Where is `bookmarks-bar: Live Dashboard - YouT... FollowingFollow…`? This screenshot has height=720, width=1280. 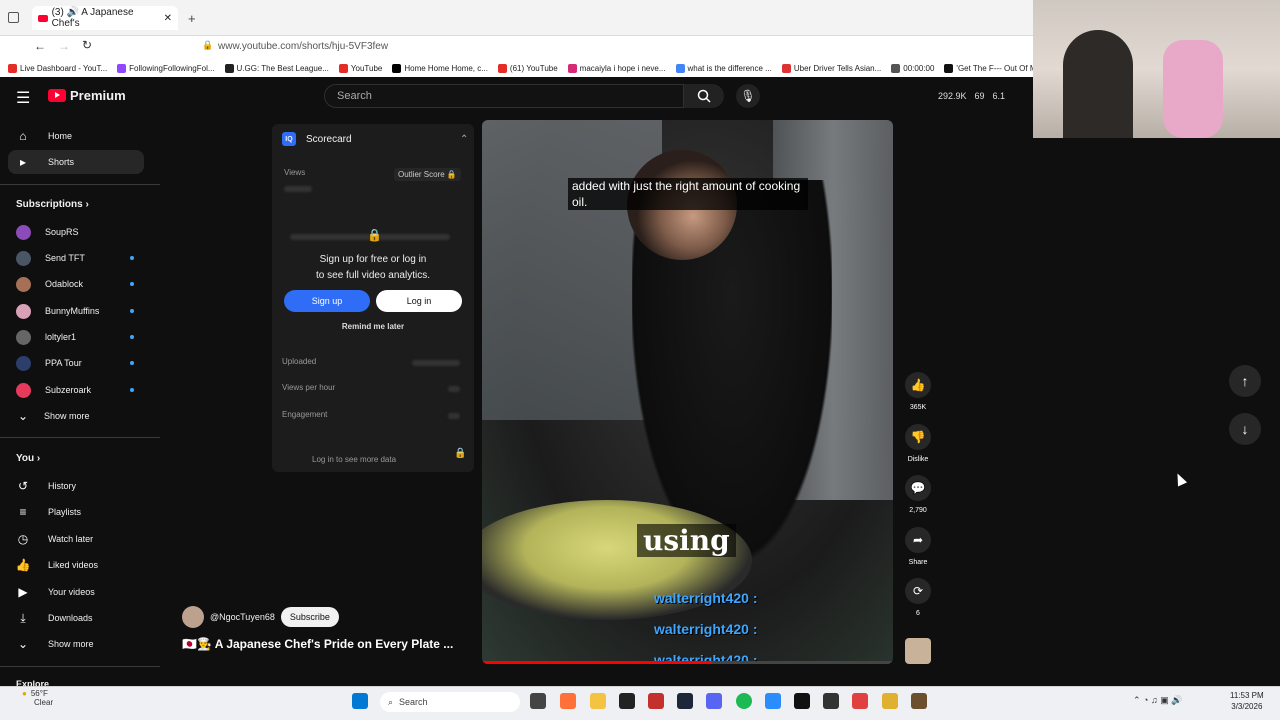
bookmarks-bar: Live Dashboard - YouT... FollowingFollow… is located at coordinates (516, 68).